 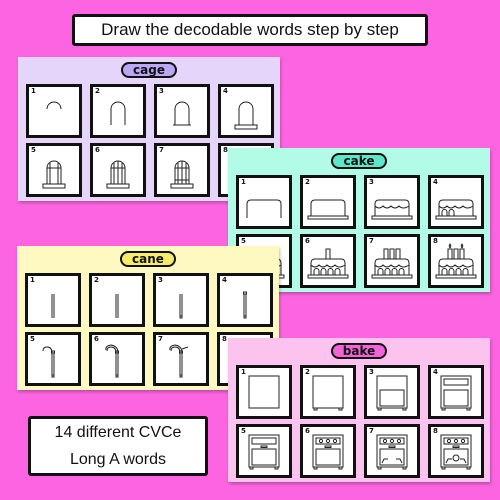 What do you see at coordinates (148, 259) in the screenshot?
I see `word-label: cane` at bounding box center [148, 259].